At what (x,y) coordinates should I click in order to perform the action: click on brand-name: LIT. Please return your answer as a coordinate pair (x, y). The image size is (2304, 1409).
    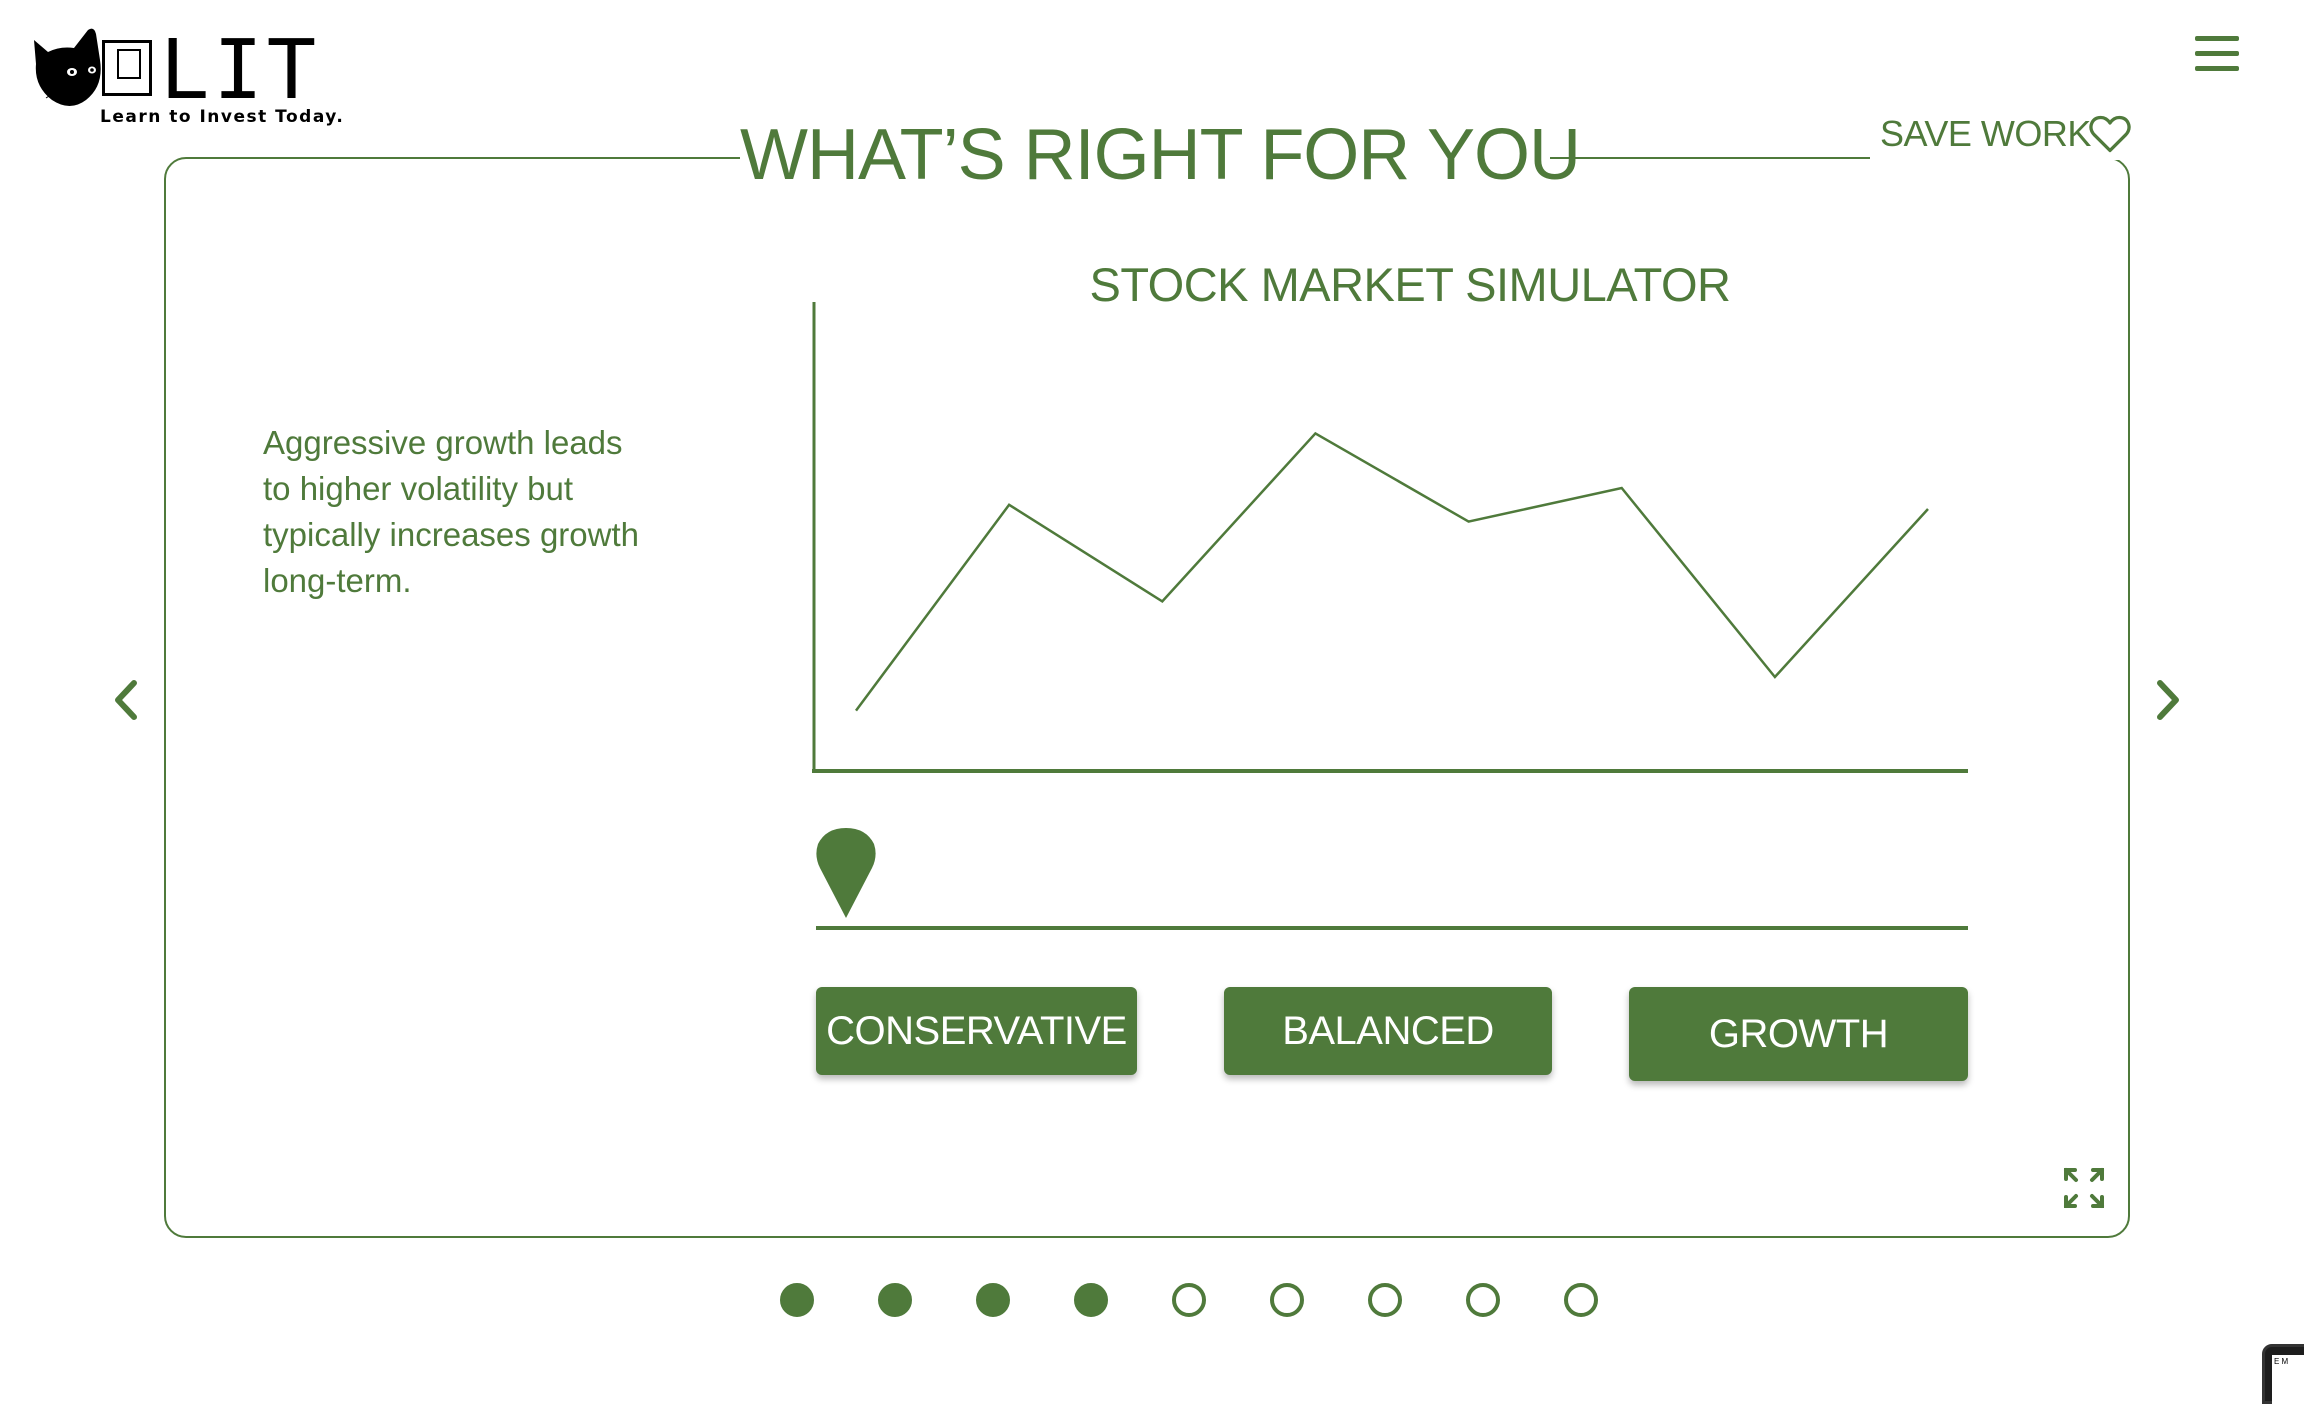
    Looking at the image, I should click on (240, 70).